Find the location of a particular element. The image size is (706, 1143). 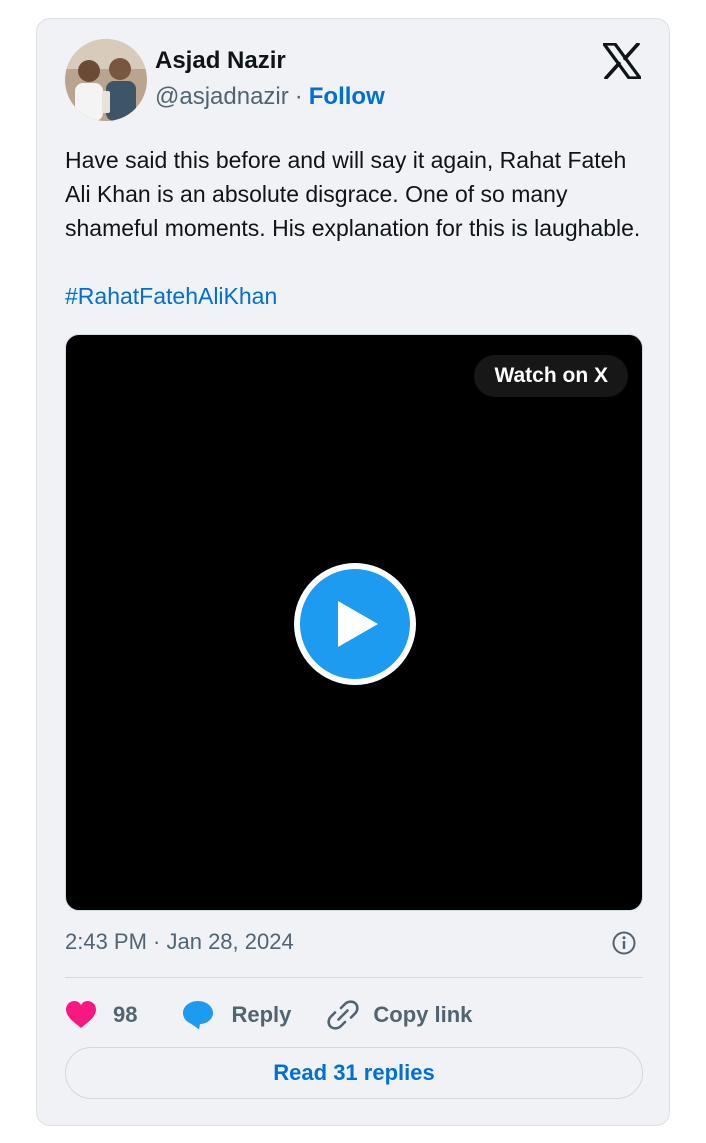

like-count: 98 is located at coordinates (125, 1014).